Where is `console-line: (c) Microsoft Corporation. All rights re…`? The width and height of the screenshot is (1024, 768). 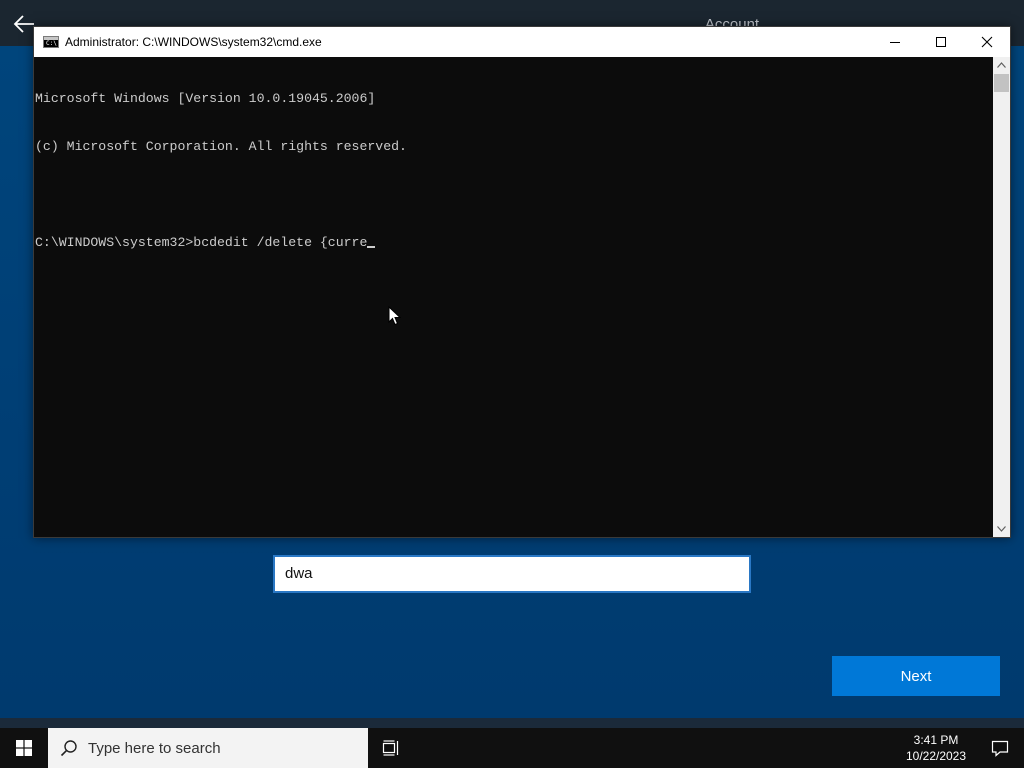
console-line: (c) Microsoft Corporation. All rights re… is located at coordinates (221, 146).